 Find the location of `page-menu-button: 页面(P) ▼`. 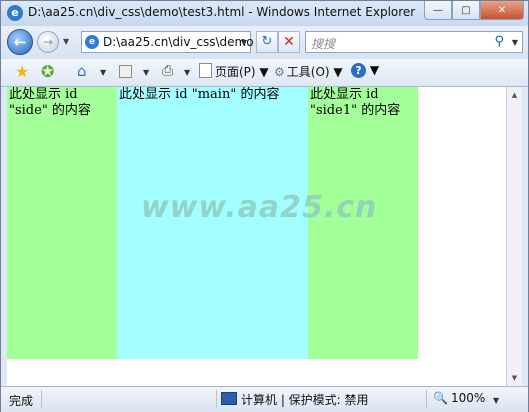

page-menu-button: 页面(P) ▼ is located at coordinates (234, 71).